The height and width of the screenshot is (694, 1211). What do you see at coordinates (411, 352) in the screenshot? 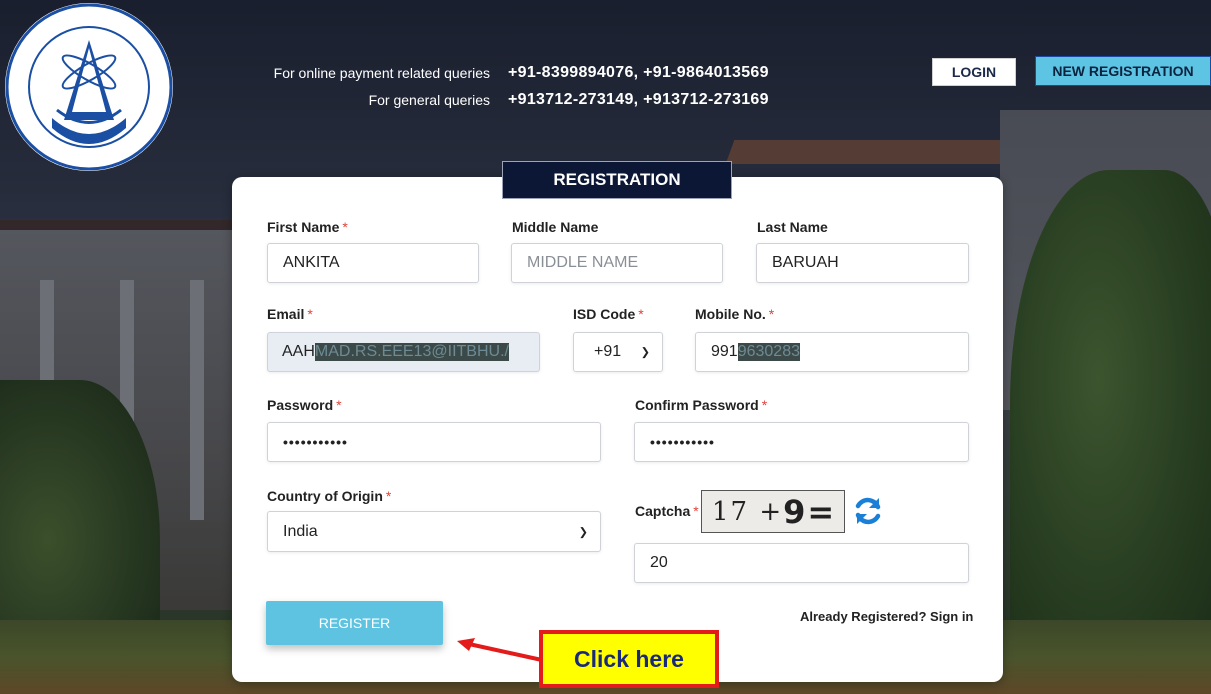
I see `email-redacted: MAD.RS.EEE13@IITBHU./` at bounding box center [411, 352].